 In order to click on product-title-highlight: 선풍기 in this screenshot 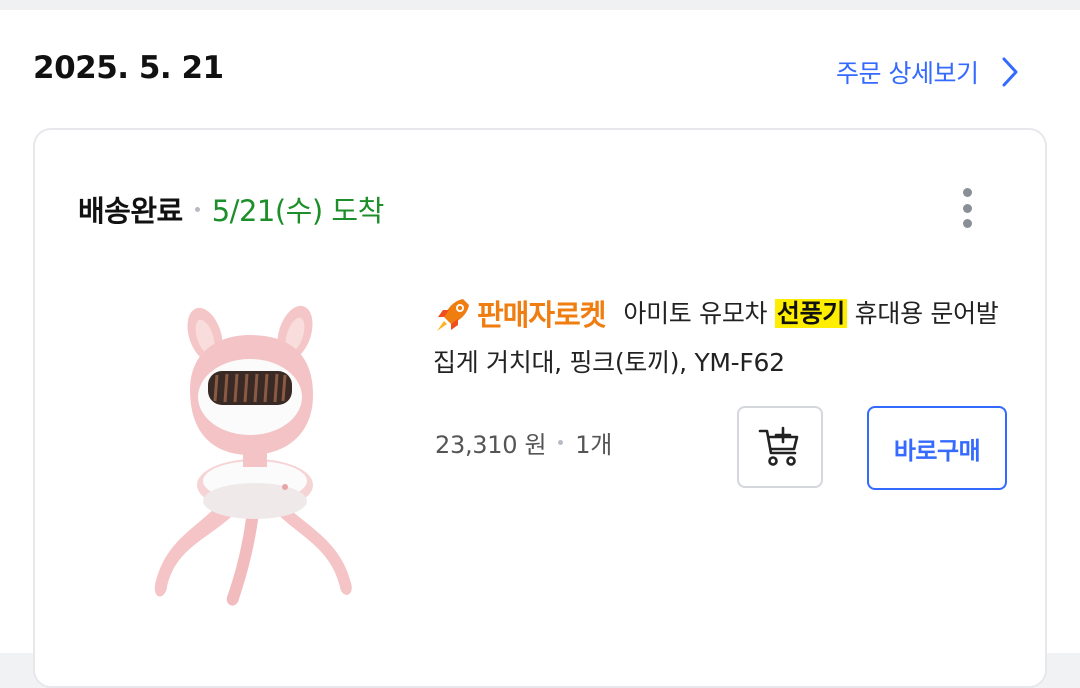, I will do `click(811, 313)`.